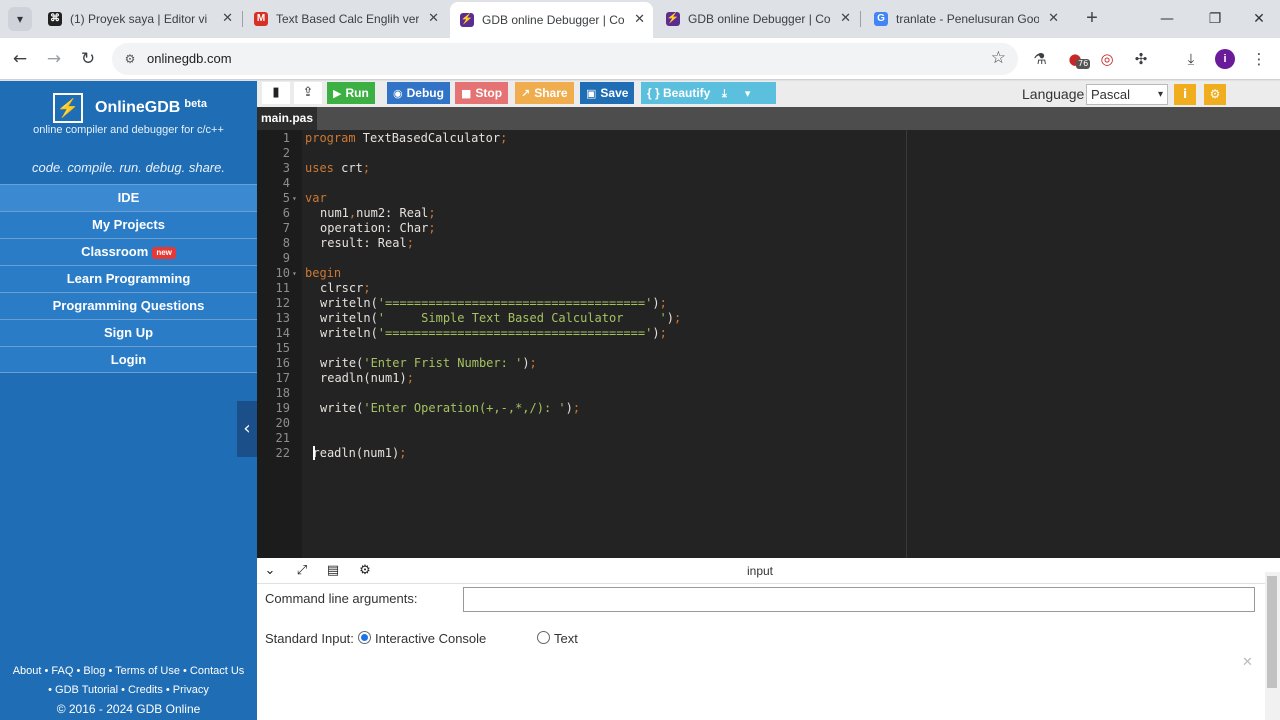 This screenshot has width=1280, height=720. I want to click on interactive-console-radio, so click(364, 637).